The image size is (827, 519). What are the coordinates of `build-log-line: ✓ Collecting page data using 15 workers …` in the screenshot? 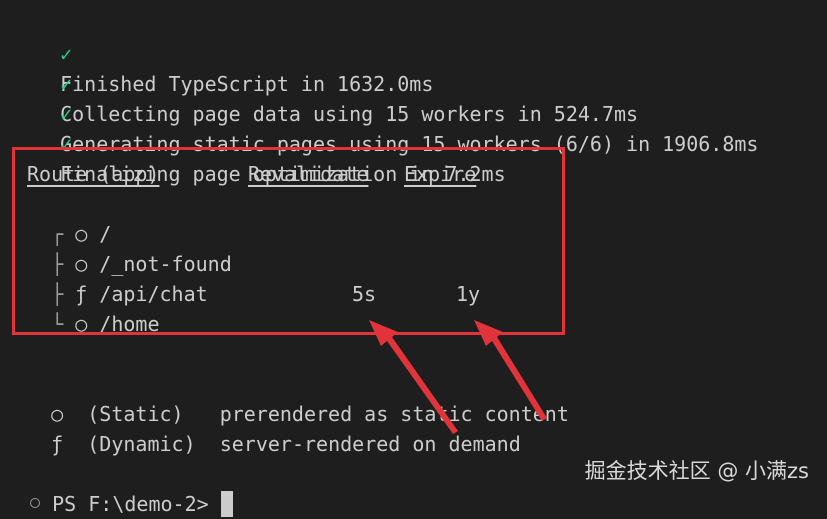 It's located at (337, 82).